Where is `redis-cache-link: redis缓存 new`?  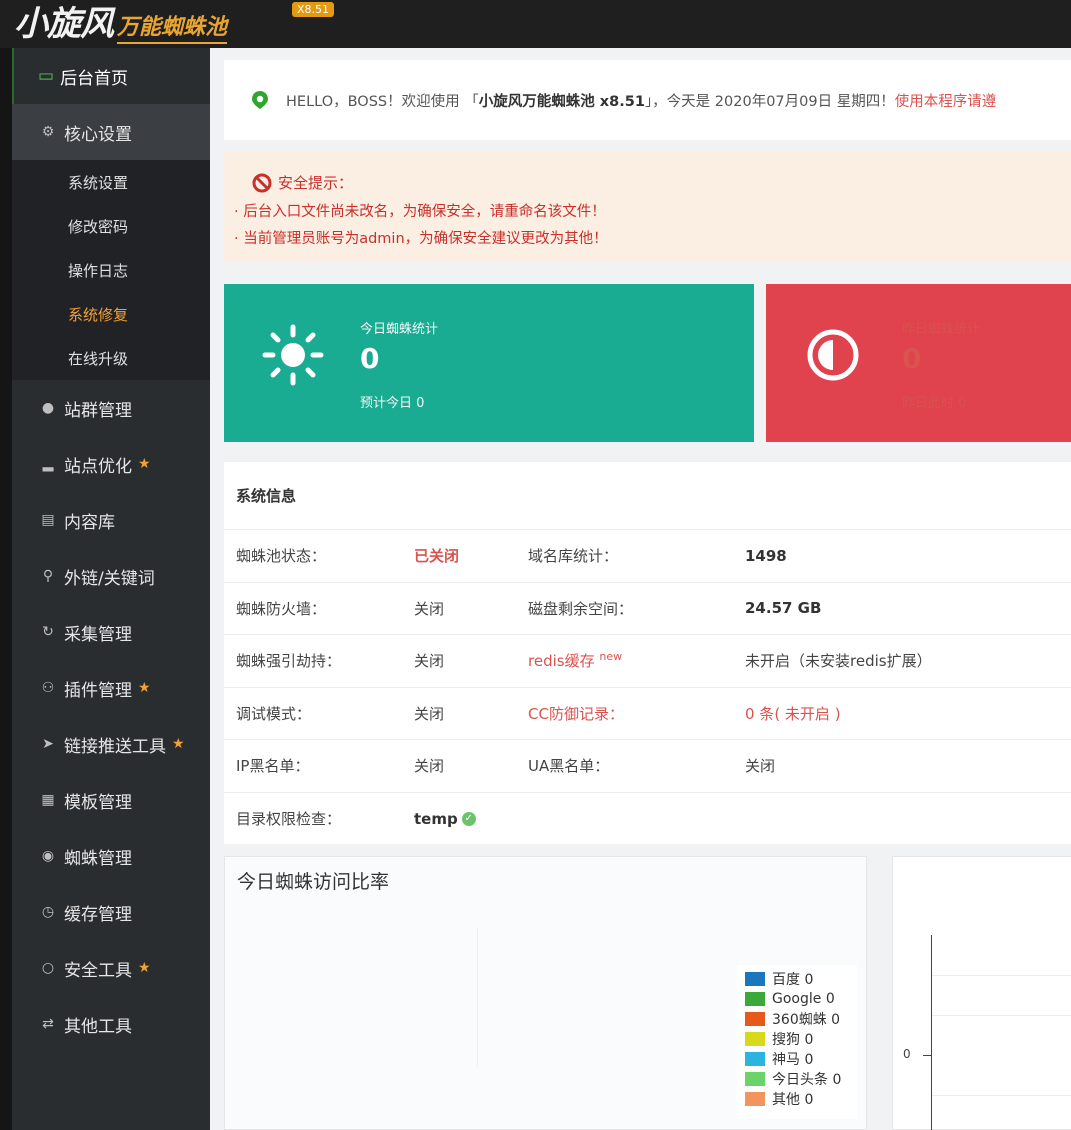 redis-cache-link: redis缓存 new is located at coordinates (575, 660).